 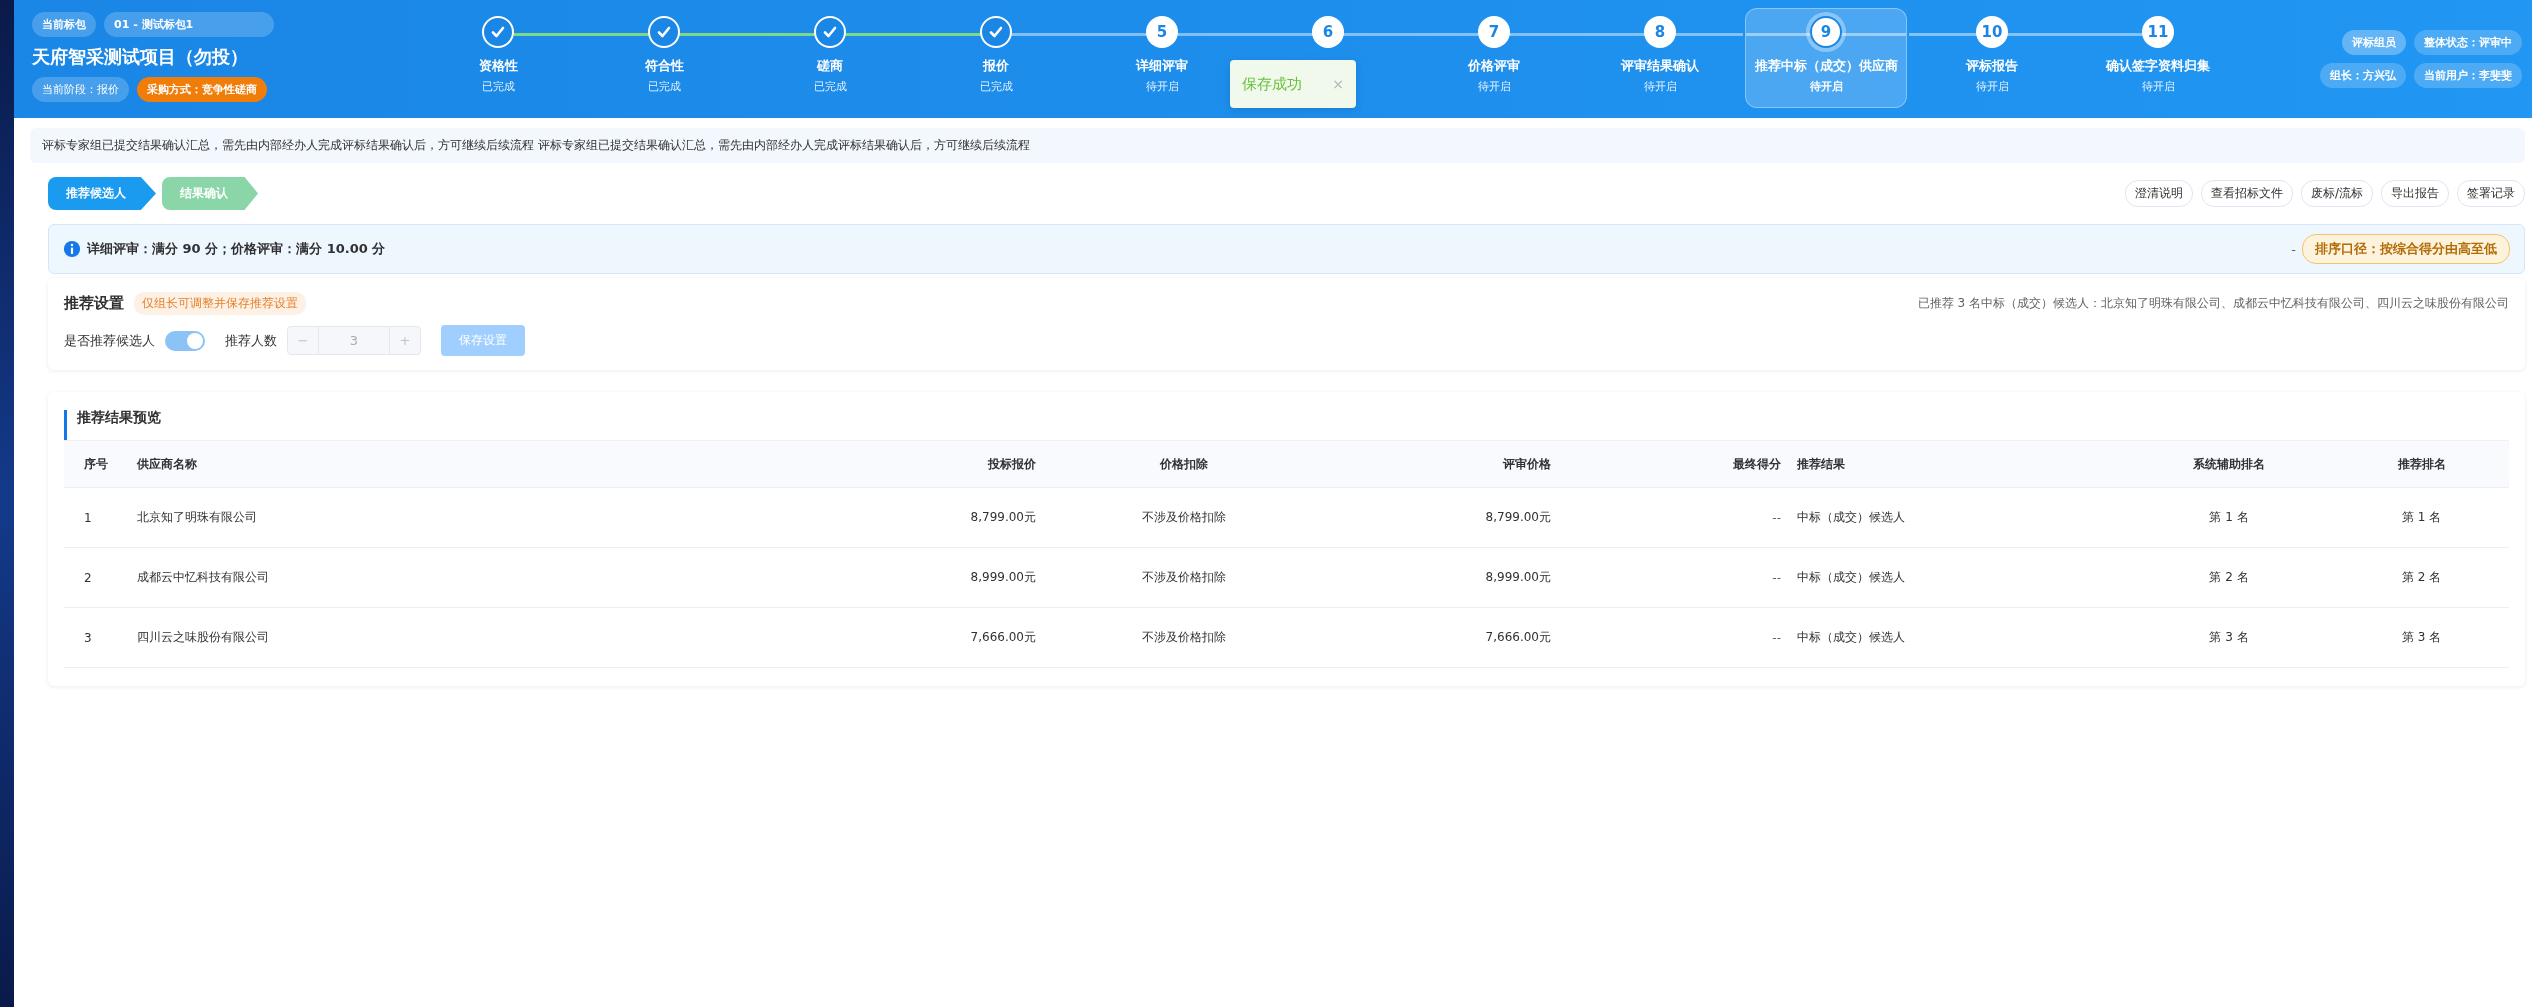 I want to click on table-cell-text: 北京知了明珠有限公司, so click(x=197, y=517).